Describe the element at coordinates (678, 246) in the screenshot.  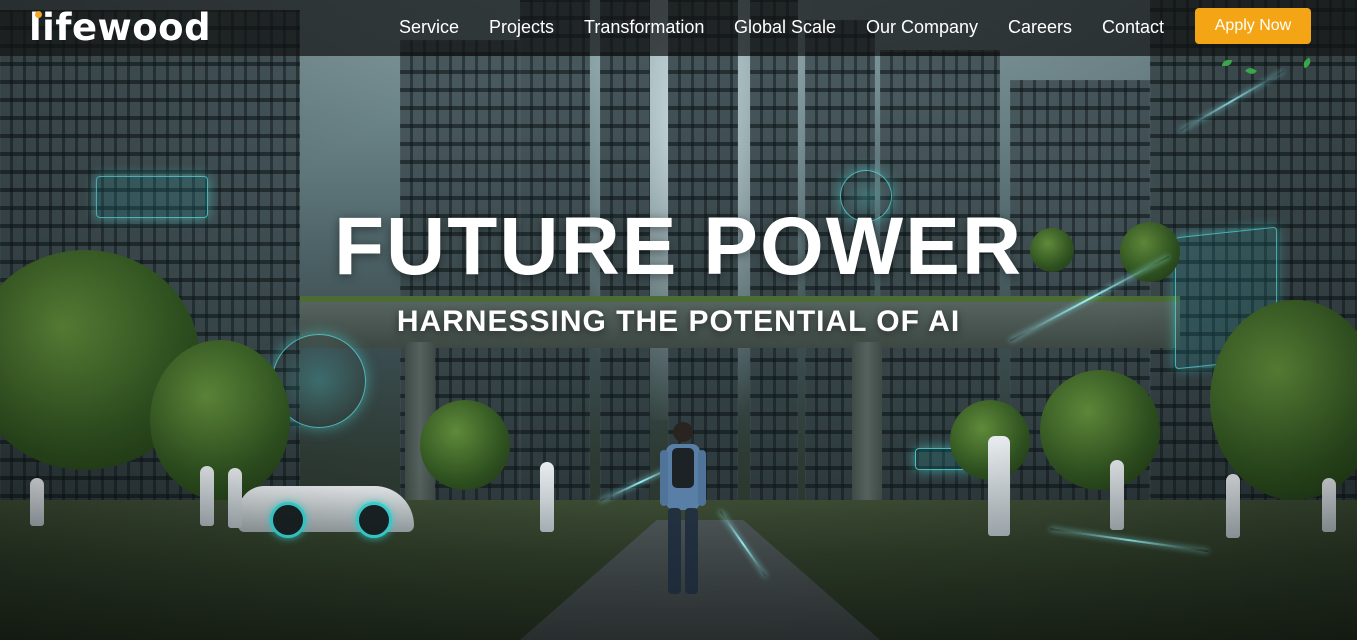
I see `hero-title: FUTURE POWER` at that location.